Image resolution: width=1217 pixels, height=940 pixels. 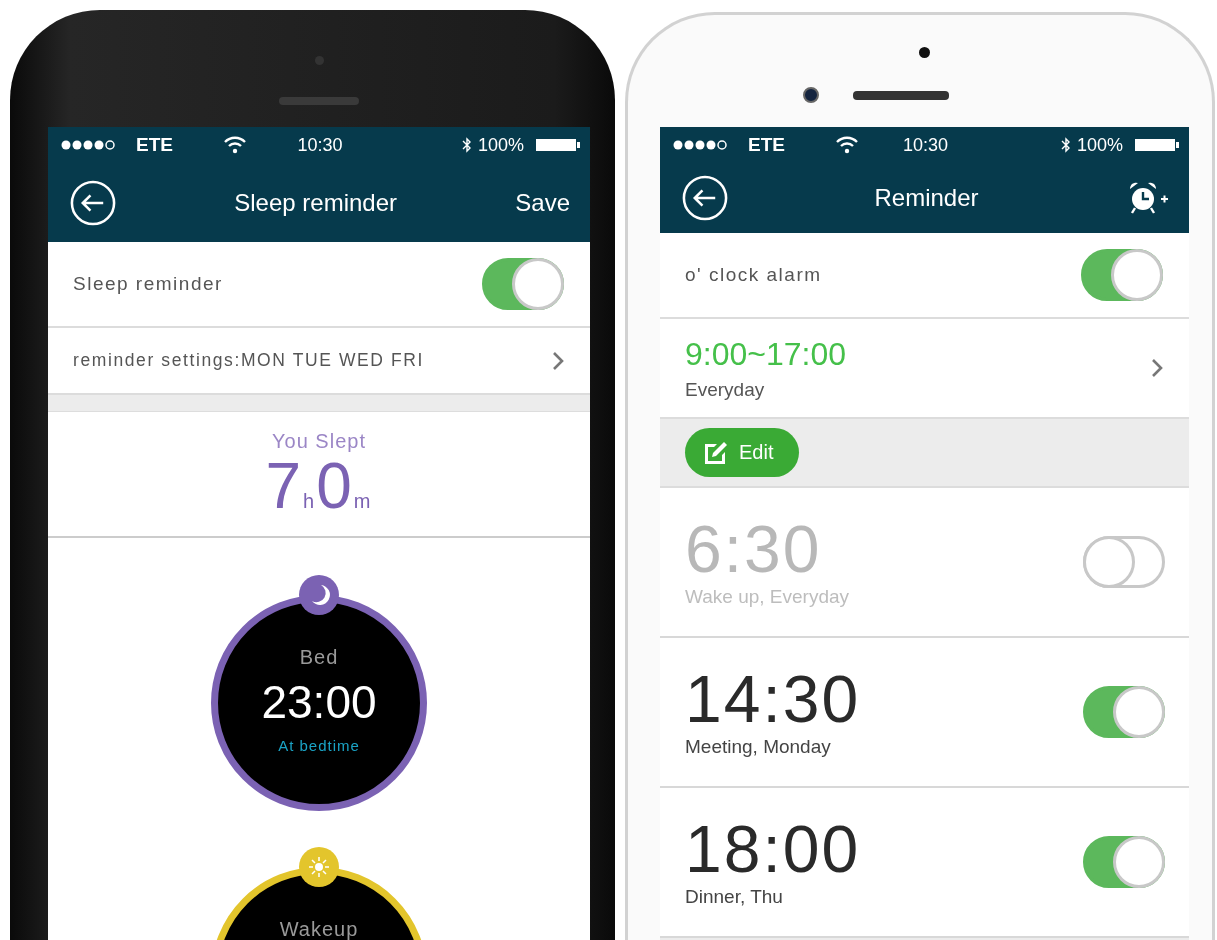 I want to click on moon-icon, so click(x=319, y=595).